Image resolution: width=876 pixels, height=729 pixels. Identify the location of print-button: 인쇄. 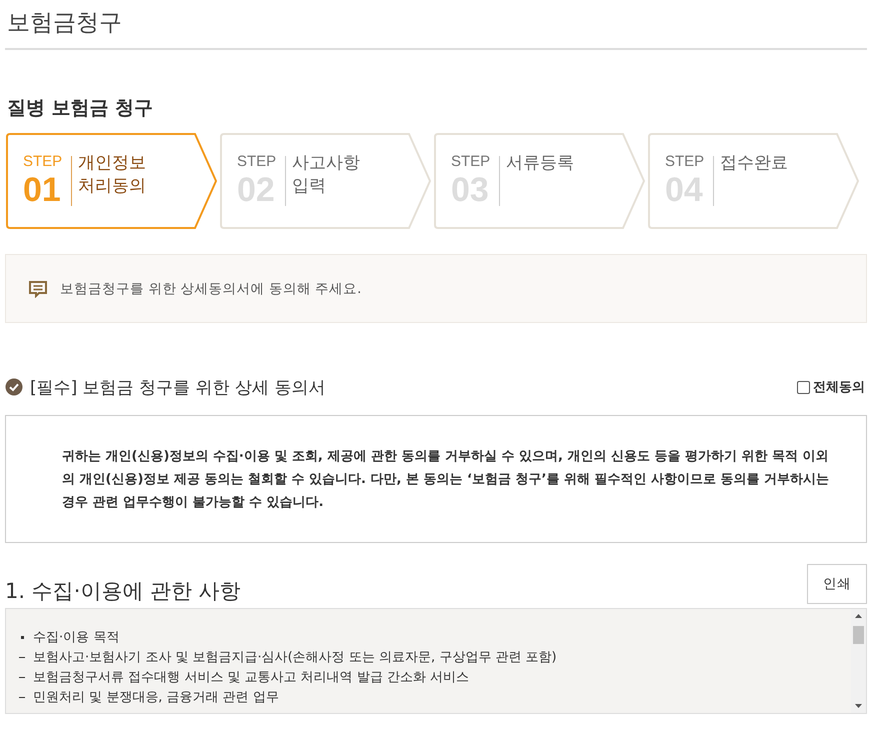
(837, 584).